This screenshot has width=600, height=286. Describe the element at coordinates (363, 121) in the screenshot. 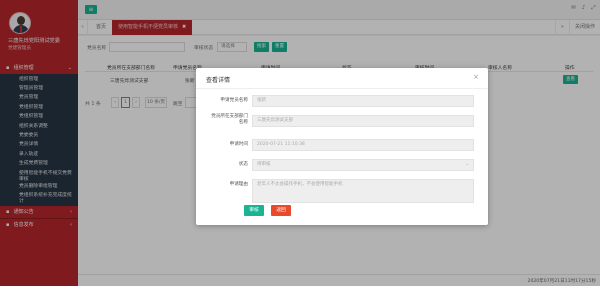

I see `dept-field: 三唐先烁测试支部` at that location.